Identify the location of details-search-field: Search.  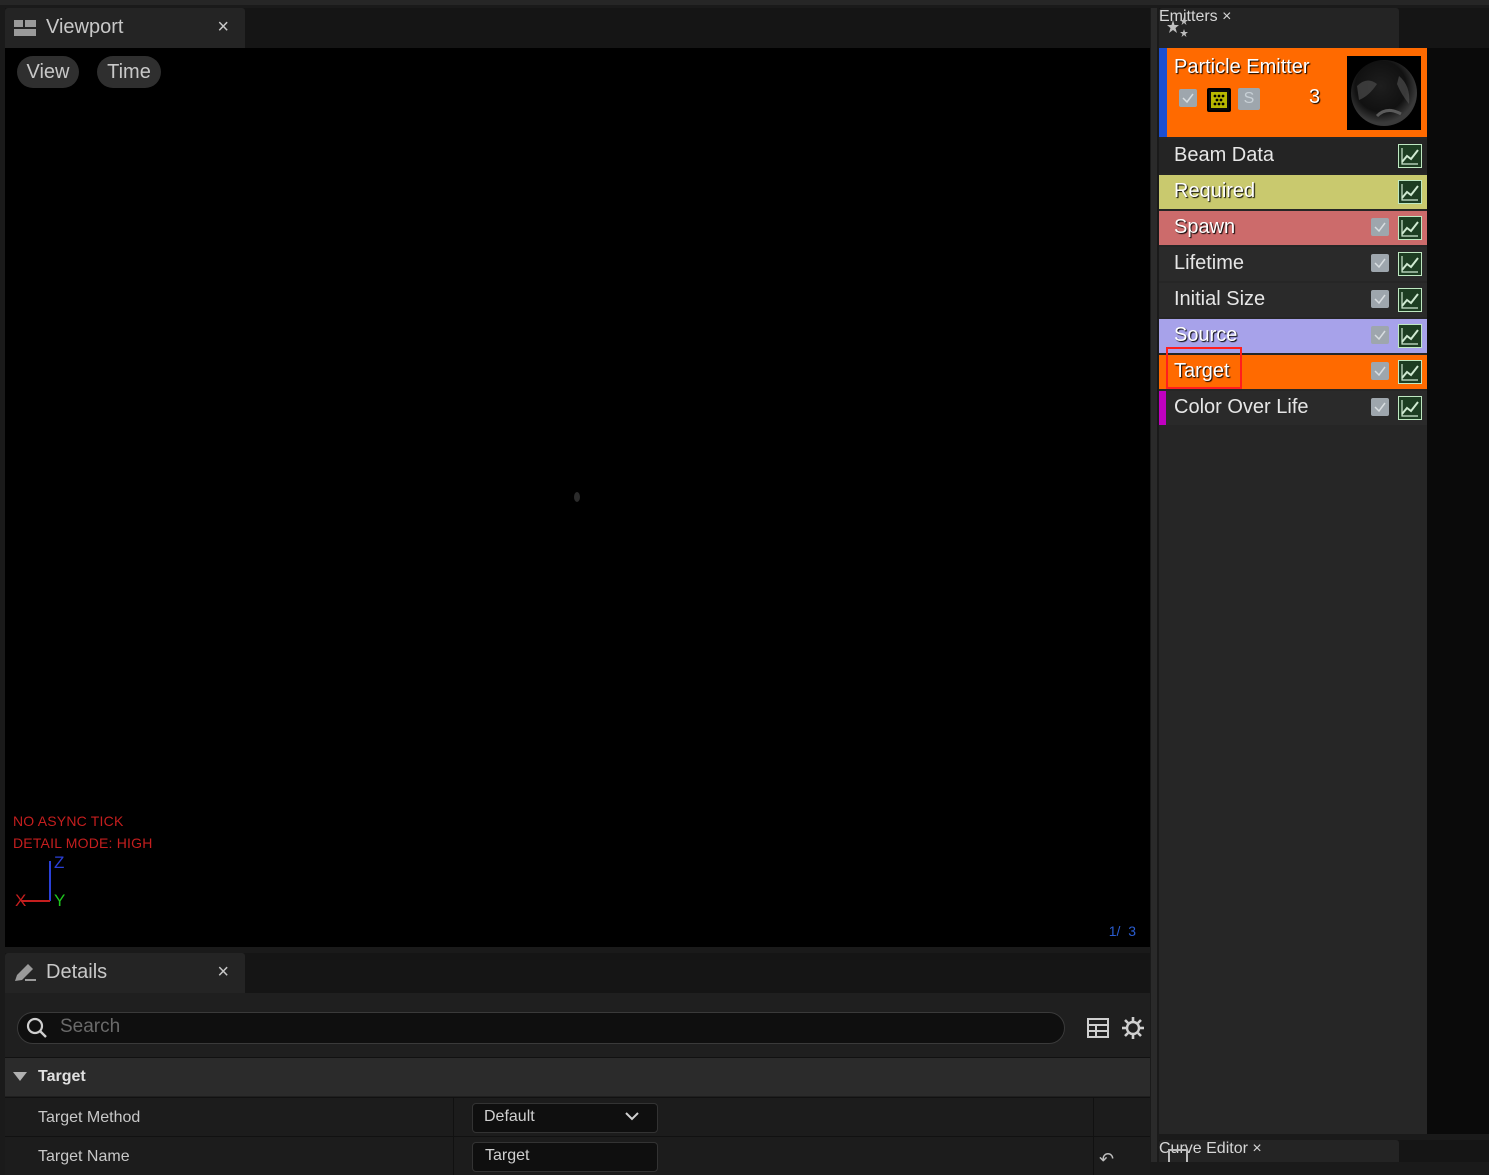
(541, 1028).